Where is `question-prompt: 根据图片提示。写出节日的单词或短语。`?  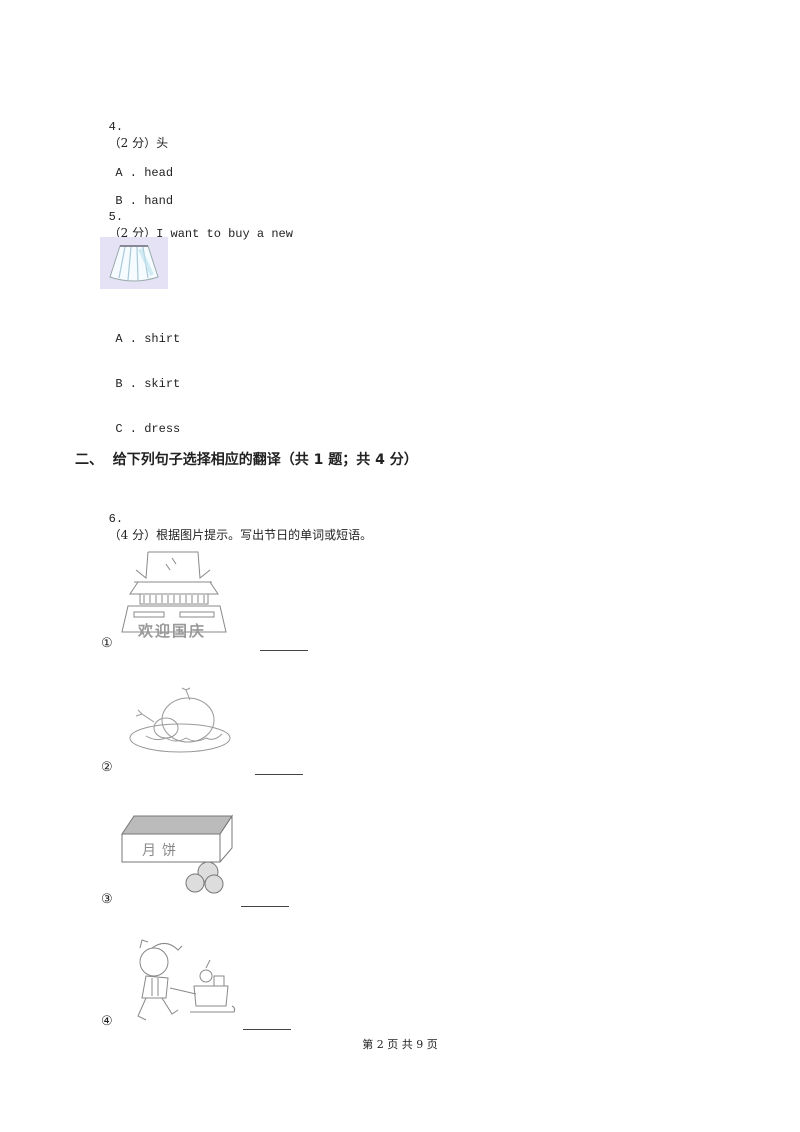 question-prompt: 根据图片提示。写出节日的单词或短语。 is located at coordinates (264, 535).